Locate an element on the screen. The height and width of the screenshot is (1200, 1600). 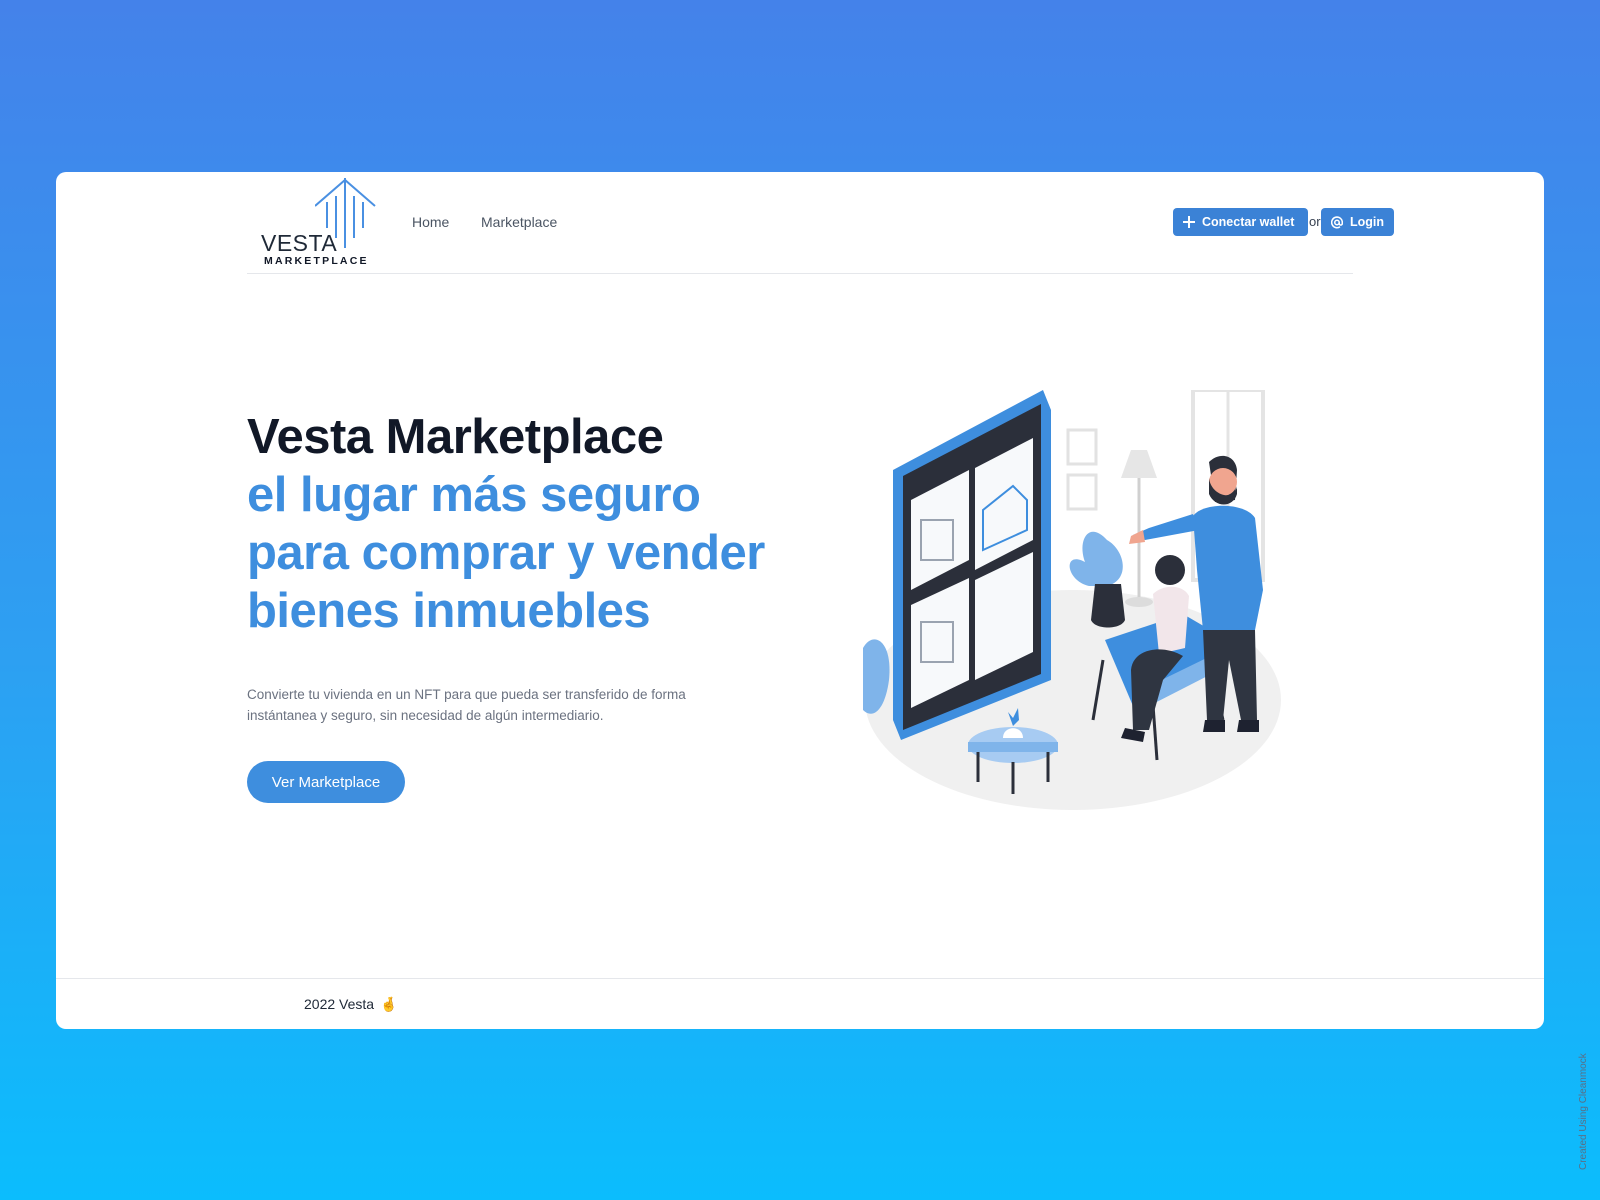
login-button: Login is located at coordinates (1357, 222).